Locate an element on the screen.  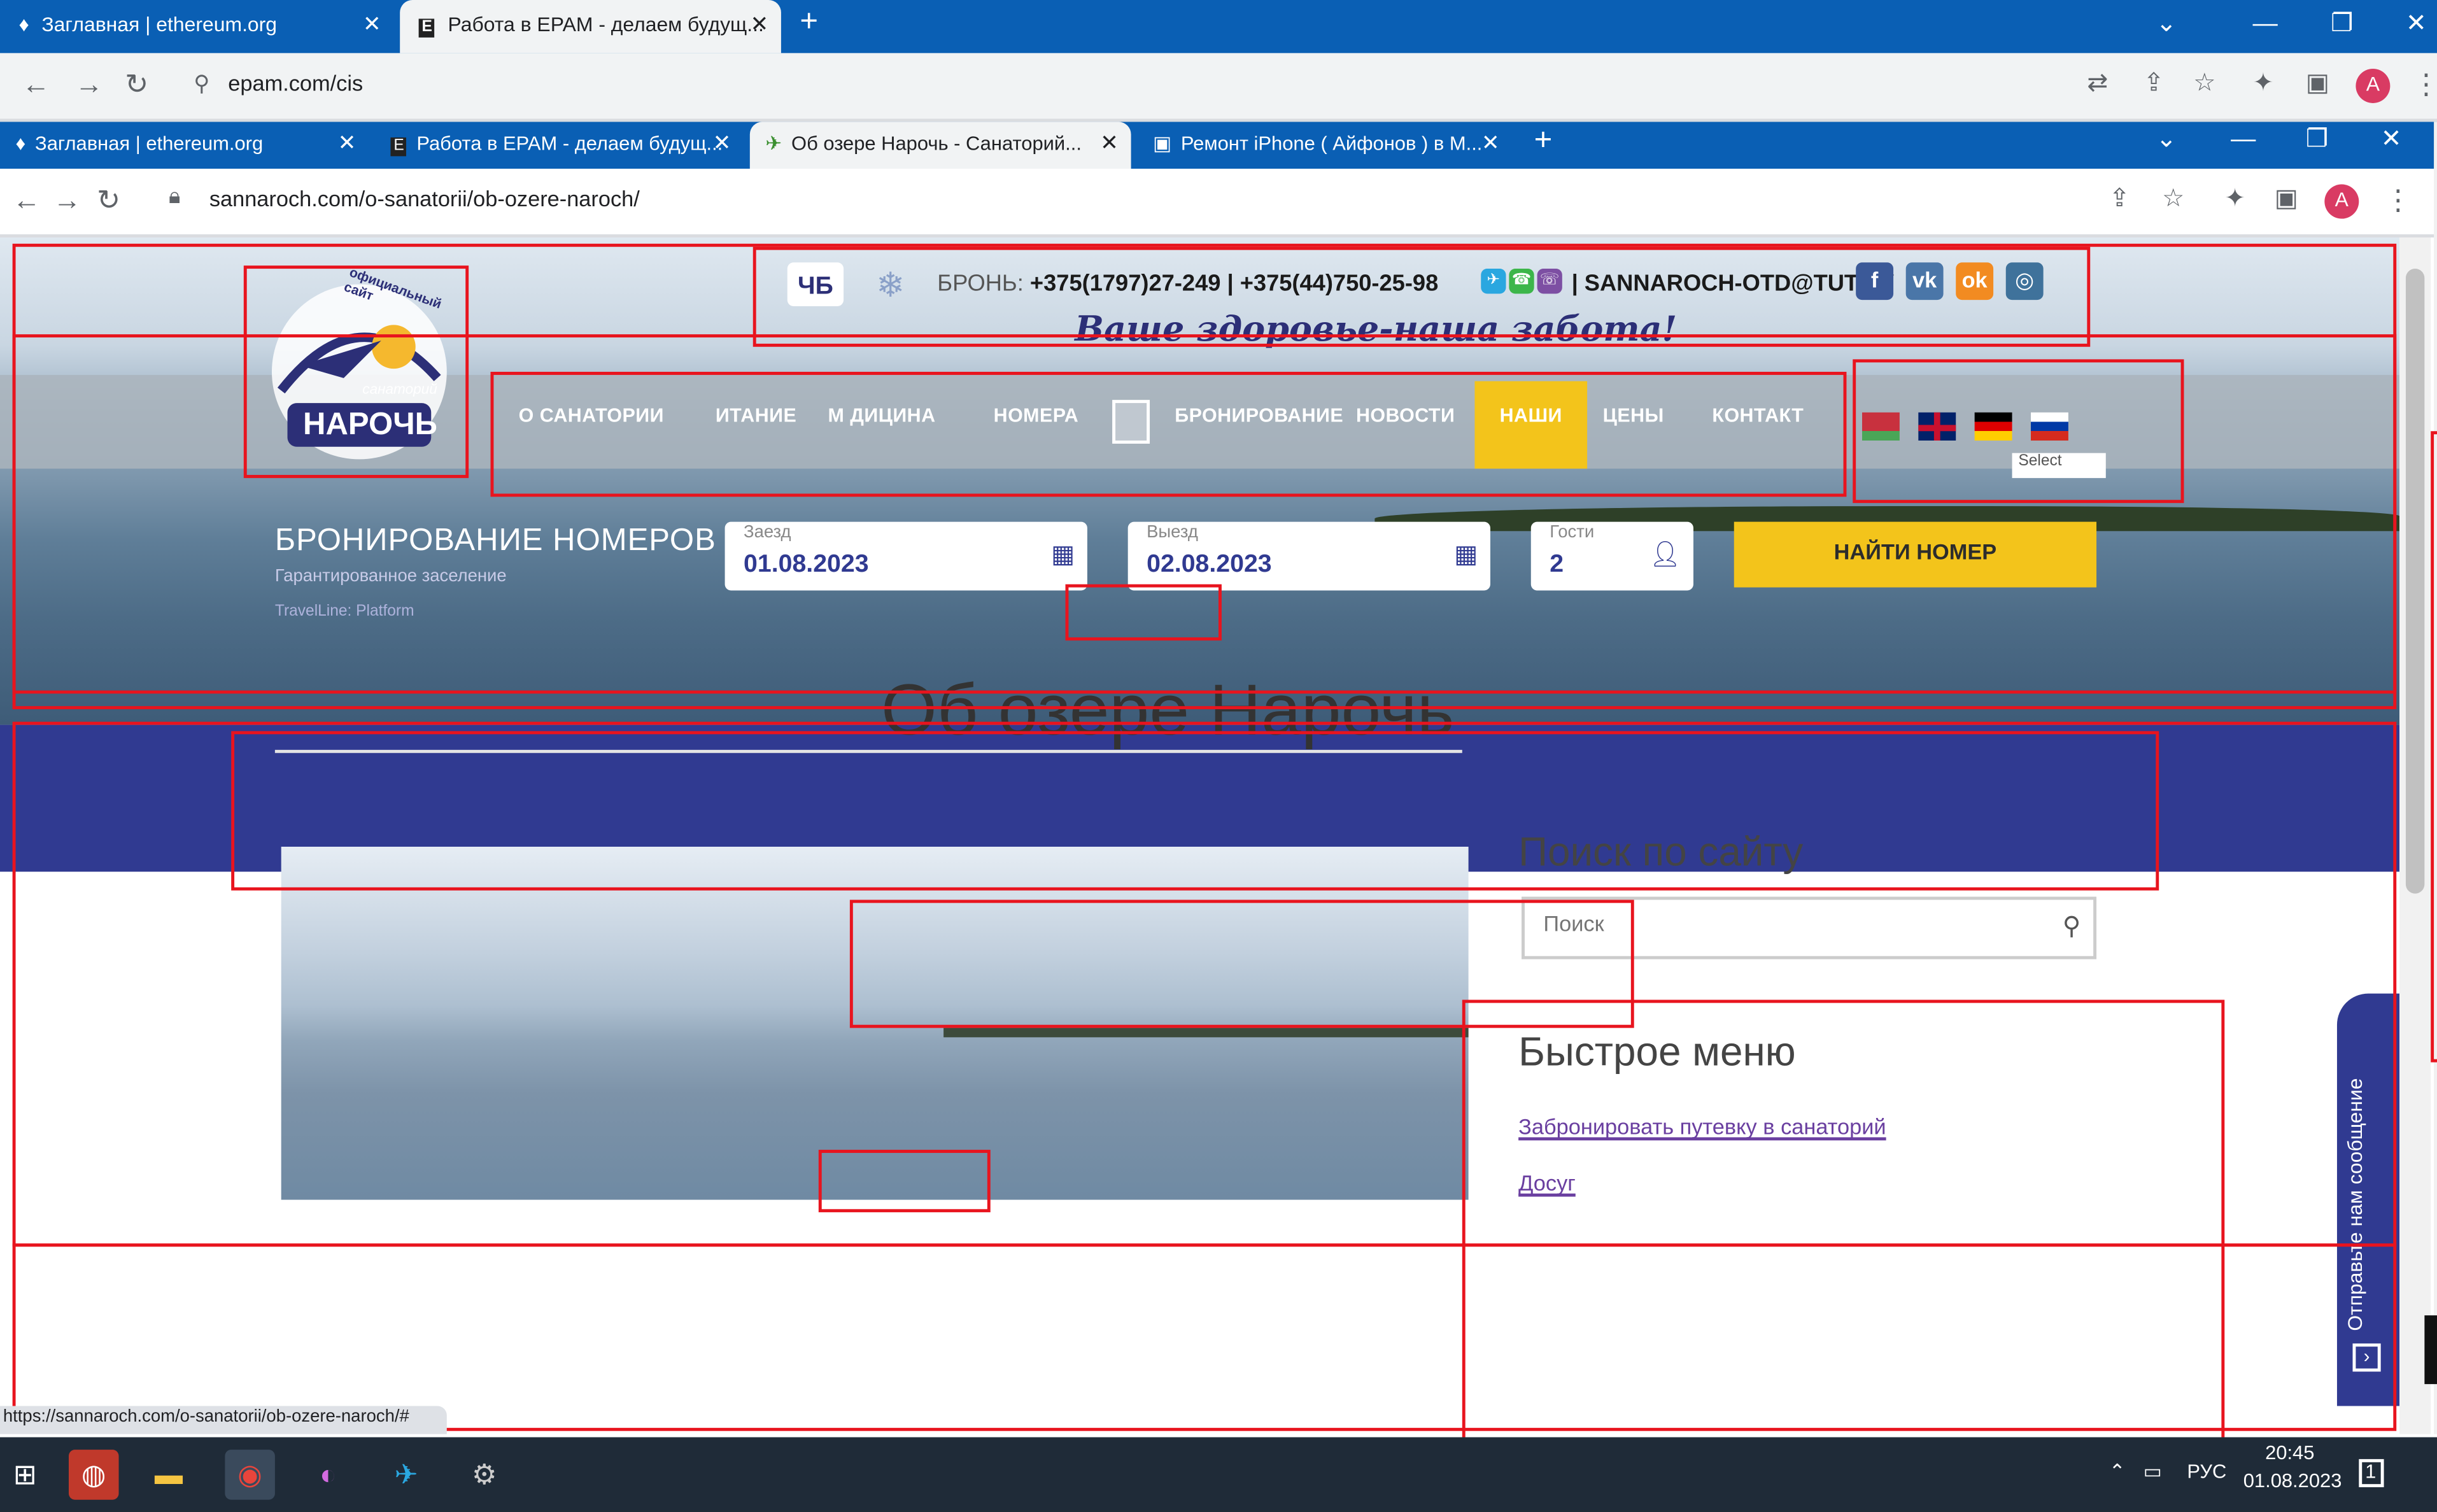
notification-count: 1 is located at coordinates (2371, 1473).